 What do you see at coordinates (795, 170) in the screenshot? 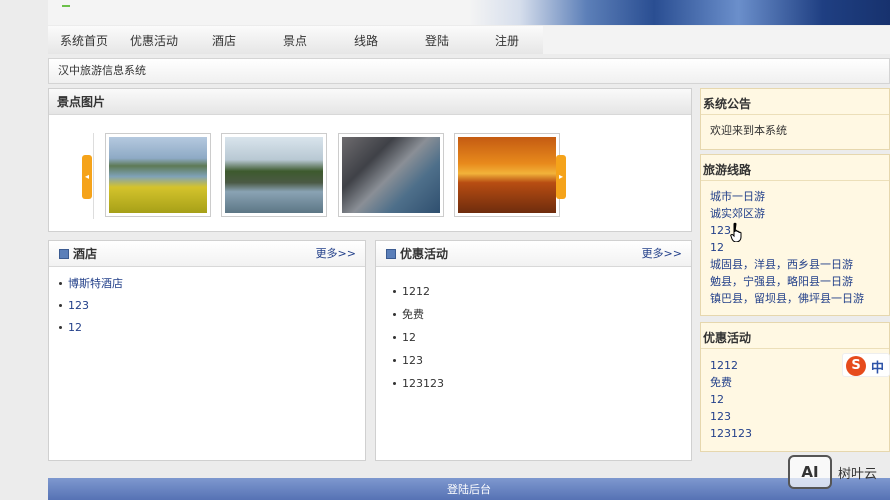
I see `routes-title: 旅游线路` at bounding box center [795, 170].